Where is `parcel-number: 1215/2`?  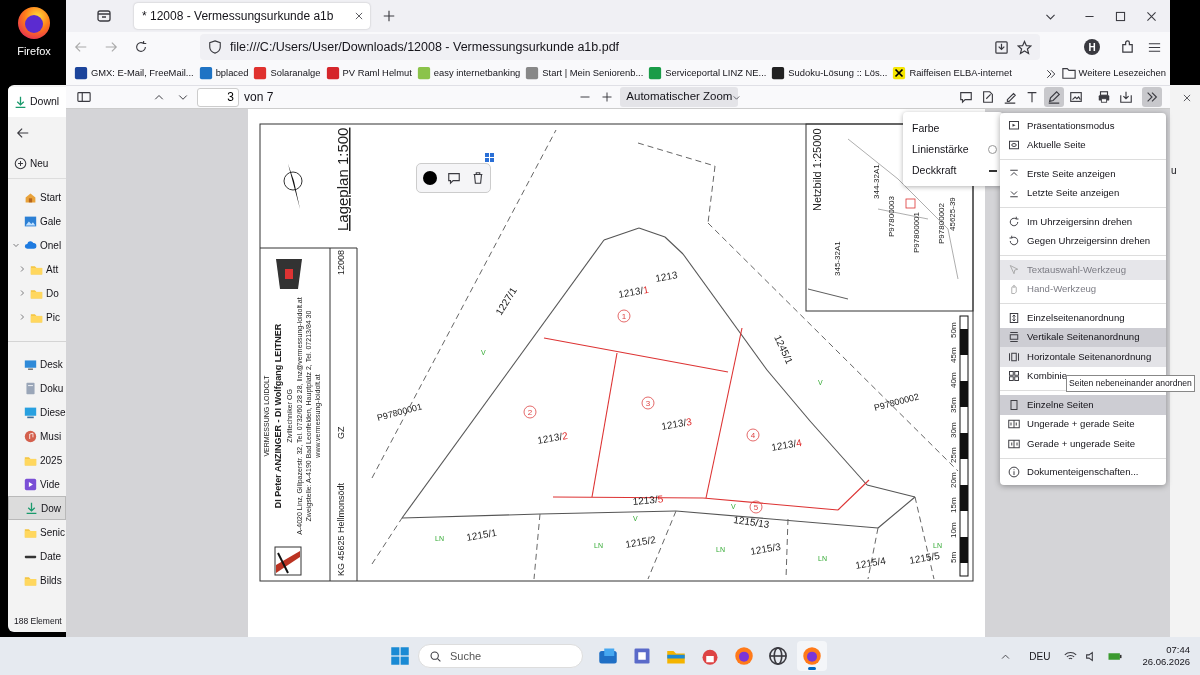 parcel-number: 1215/2 is located at coordinates (640, 541).